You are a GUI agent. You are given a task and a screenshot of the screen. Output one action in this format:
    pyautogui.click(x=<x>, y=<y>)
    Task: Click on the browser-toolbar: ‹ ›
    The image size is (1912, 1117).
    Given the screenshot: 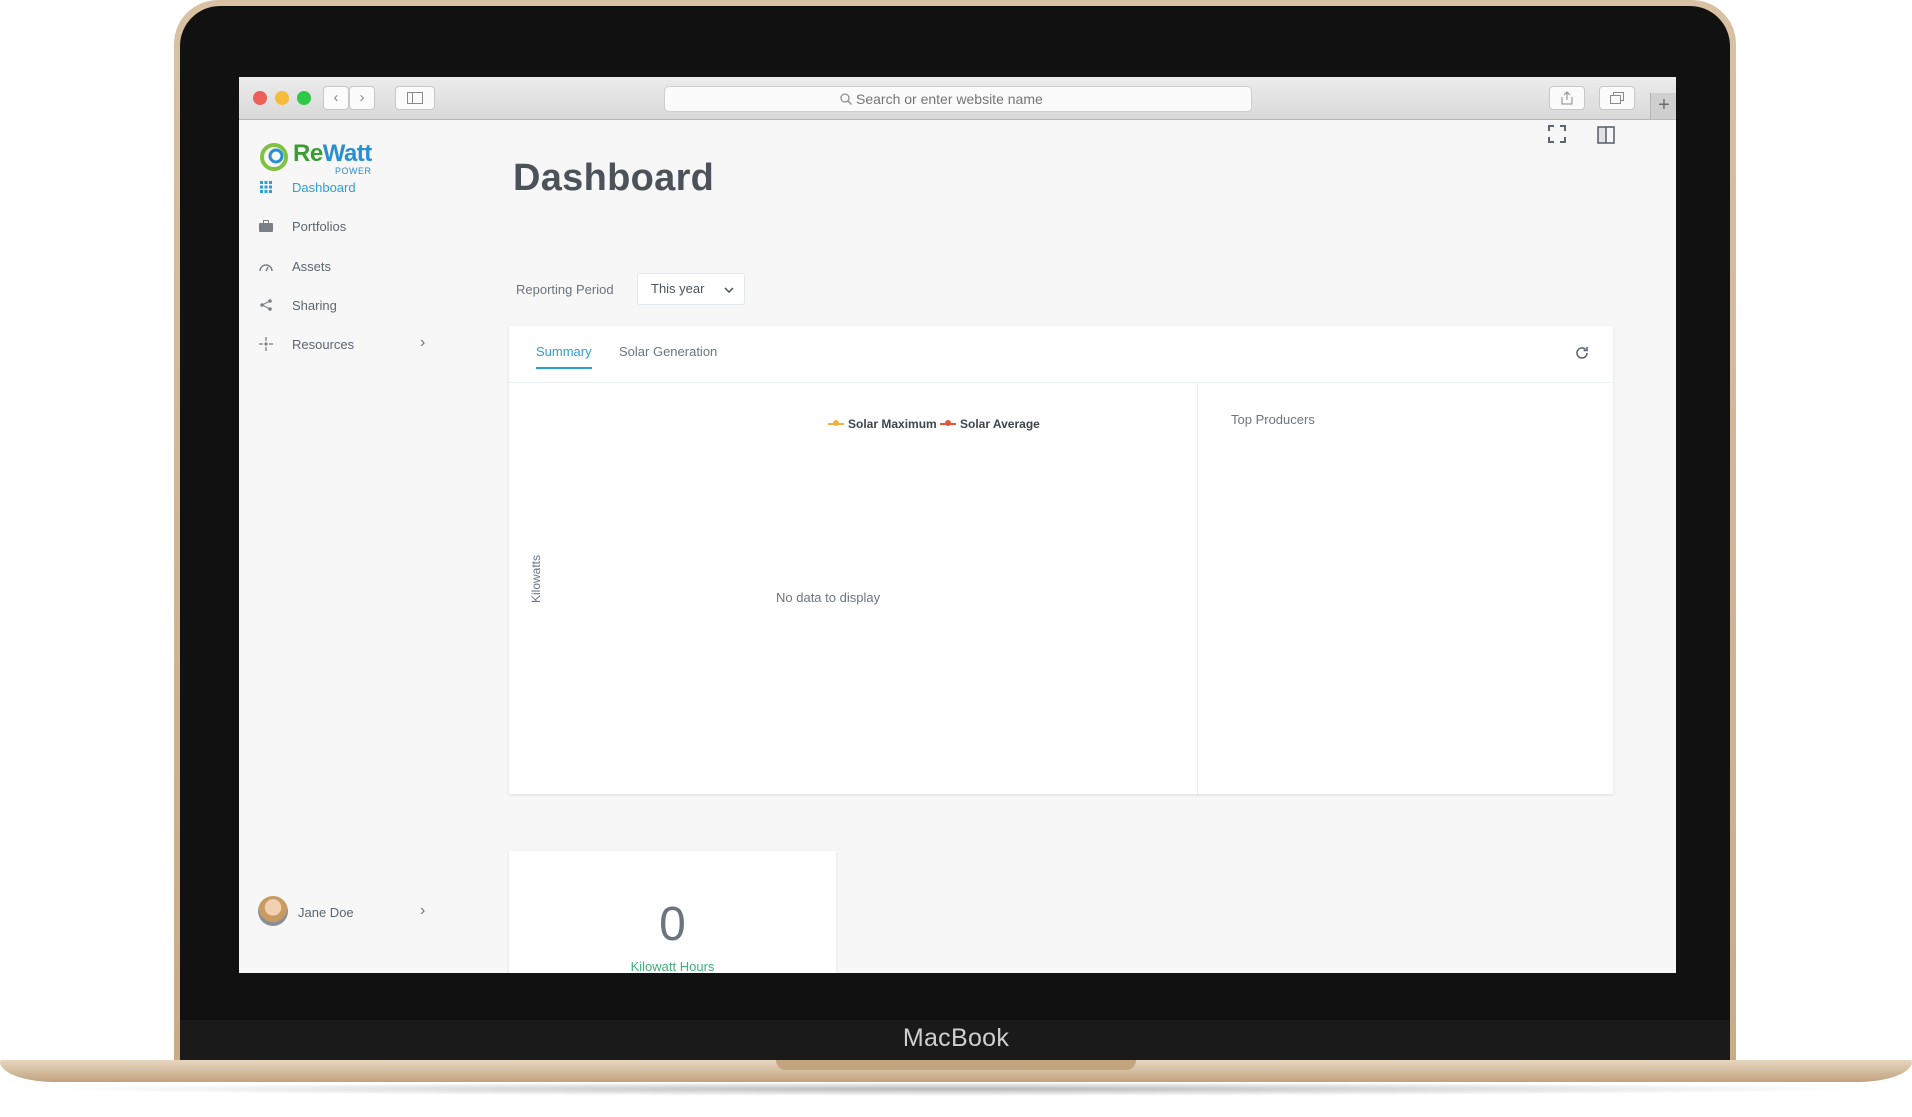 What is the action you would take?
    pyautogui.click(x=957, y=98)
    